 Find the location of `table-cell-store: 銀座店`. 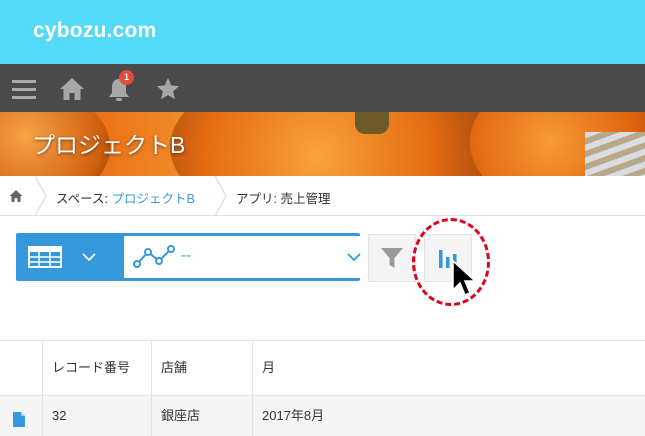

table-cell-store: 銀座店 is located at coordinates (202, 415).